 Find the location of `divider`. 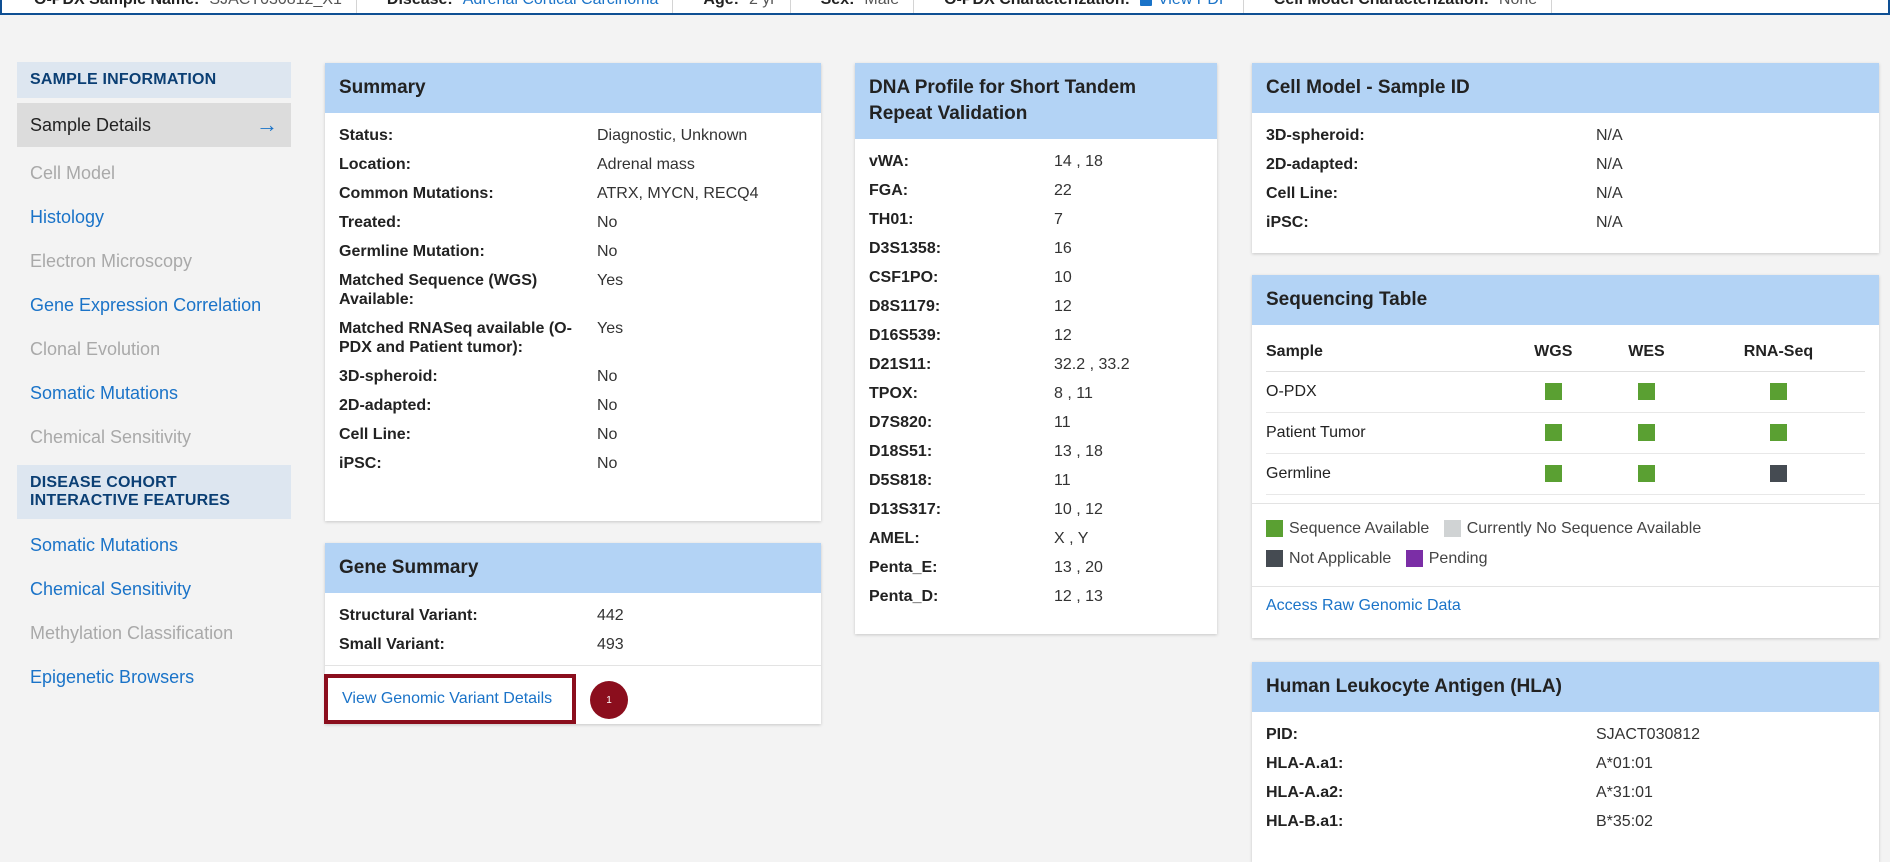

divider is located at coordinates (573, 665).